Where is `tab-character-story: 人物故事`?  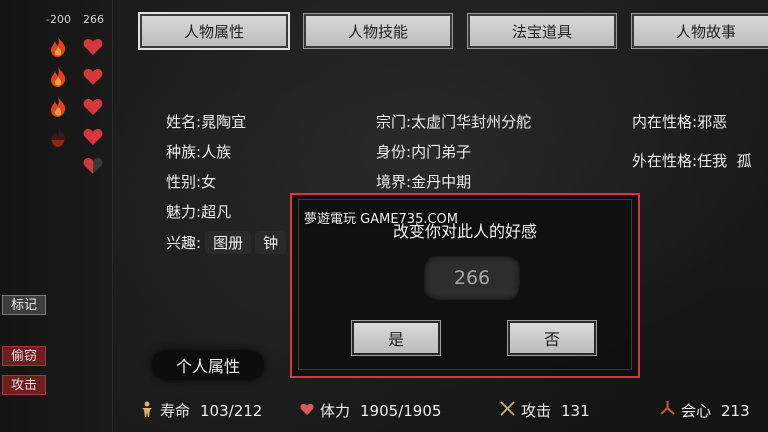
tab-character-story: 人物故事 is located at coordinates (699, 31).